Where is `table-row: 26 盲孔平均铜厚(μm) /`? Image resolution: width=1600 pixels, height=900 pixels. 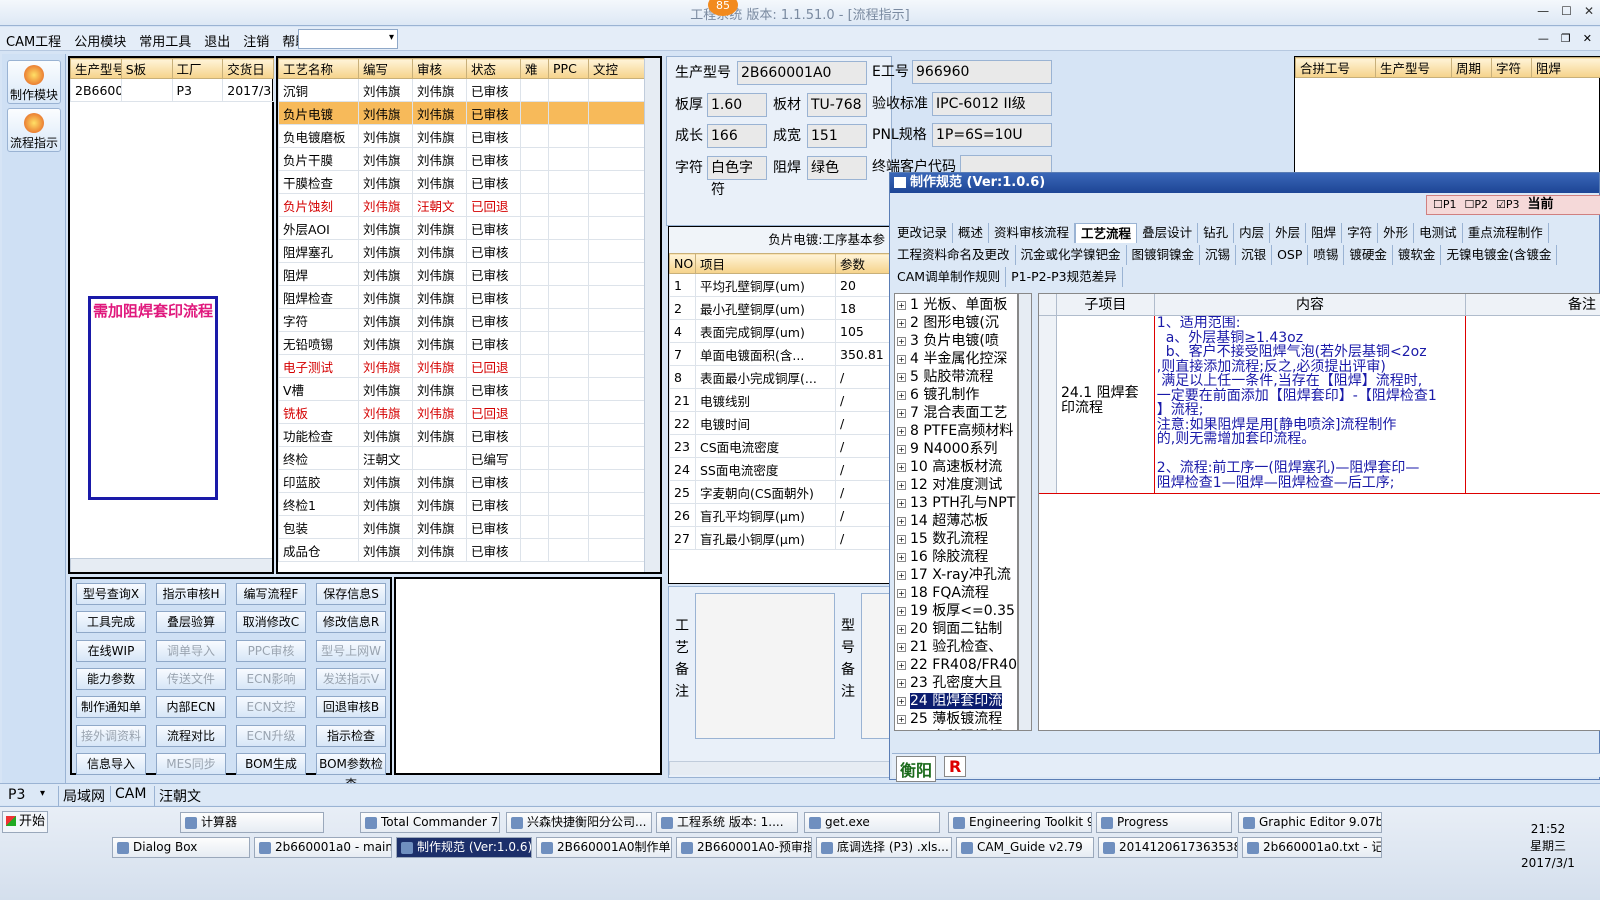 table-row: 26 盲孔平均铜厚(μm) / is located at coordinates (779, 515).